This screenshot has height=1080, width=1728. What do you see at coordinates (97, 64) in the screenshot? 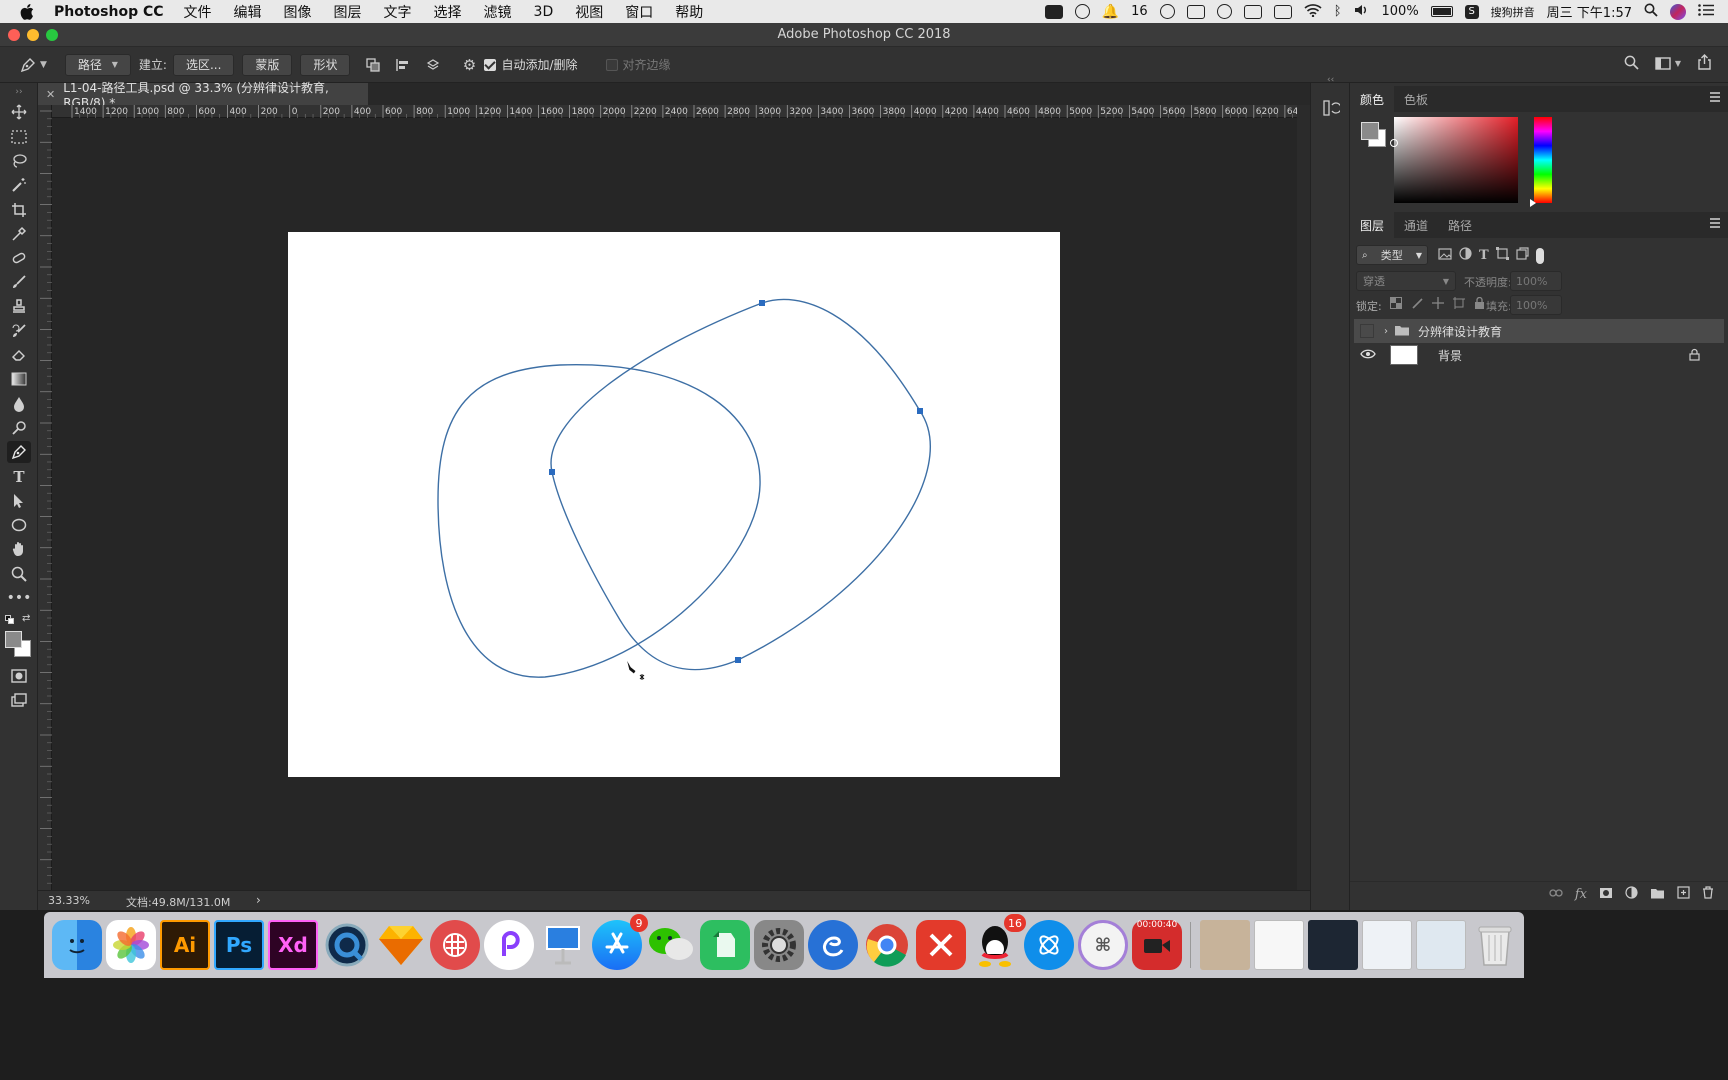
I see `path-mode-select: 路径 ▼` at bounding box center [97, 64].